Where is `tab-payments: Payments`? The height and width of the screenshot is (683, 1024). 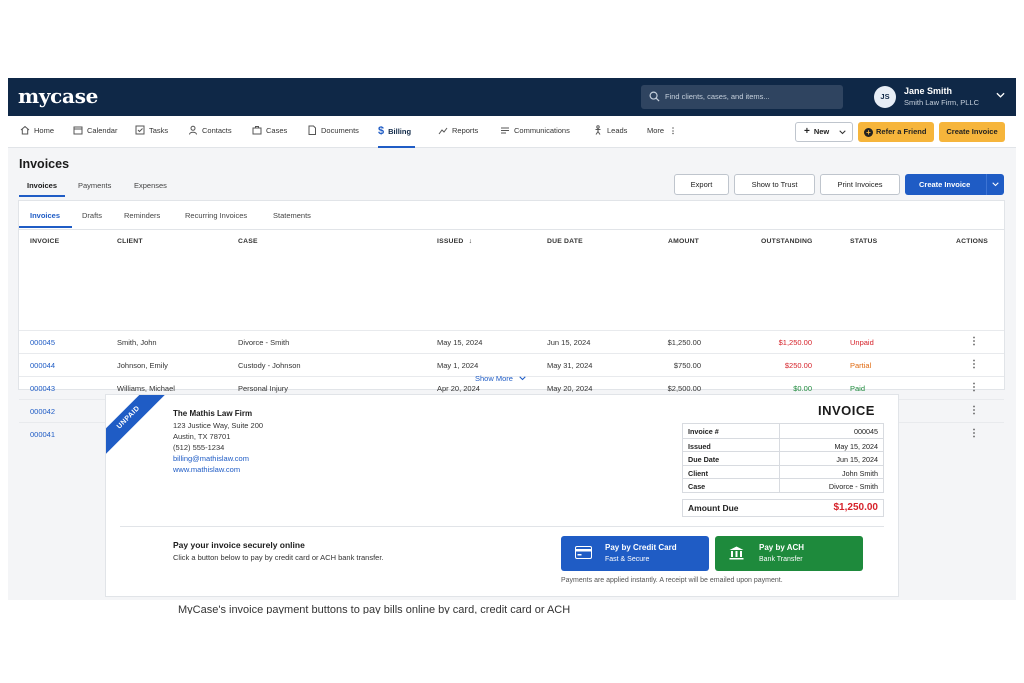
tab-payments: Payments is located at coordinates (94, 185).